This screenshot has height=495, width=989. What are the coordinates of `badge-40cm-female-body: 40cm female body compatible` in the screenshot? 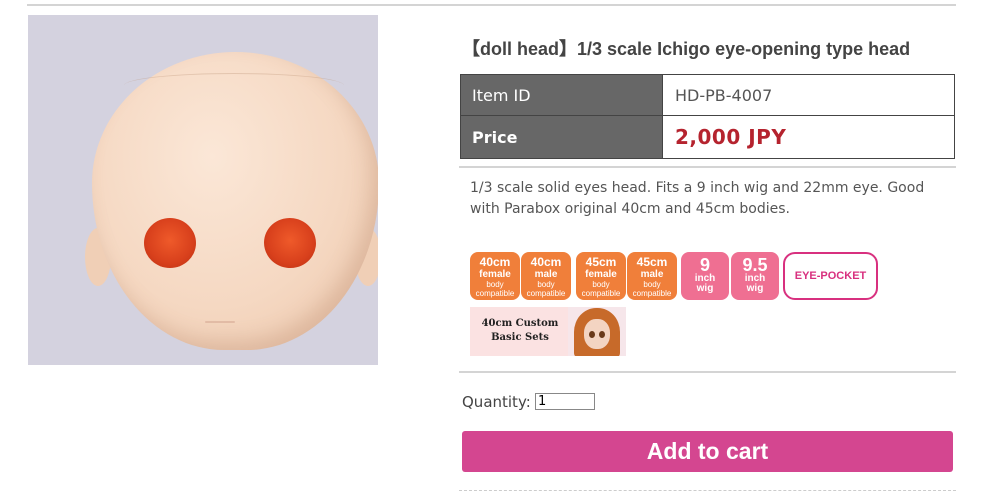 It's located at (495, 276).